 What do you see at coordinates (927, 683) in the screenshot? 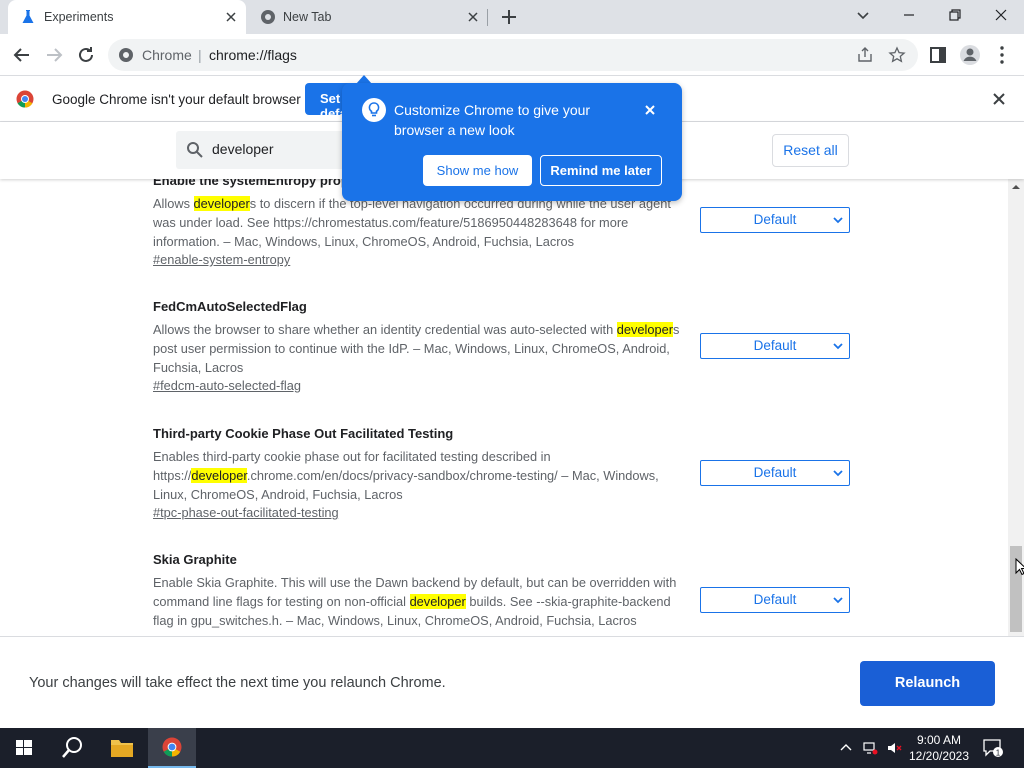
I see `relaunch-button: Relaunch` at bounding box center [927, 683].